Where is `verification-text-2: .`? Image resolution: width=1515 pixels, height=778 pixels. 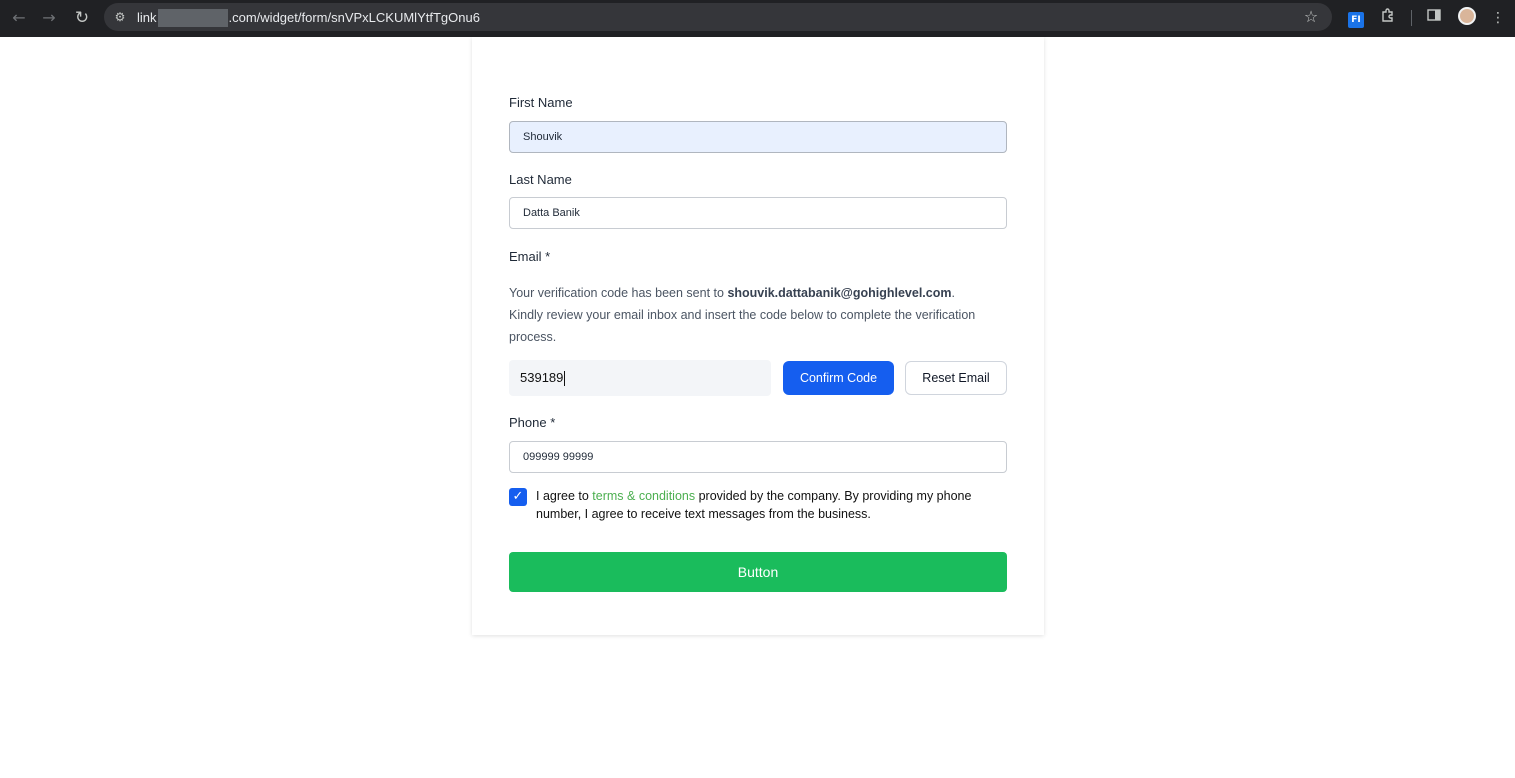 verification-text-2: . is located at coordinates (953, 293).